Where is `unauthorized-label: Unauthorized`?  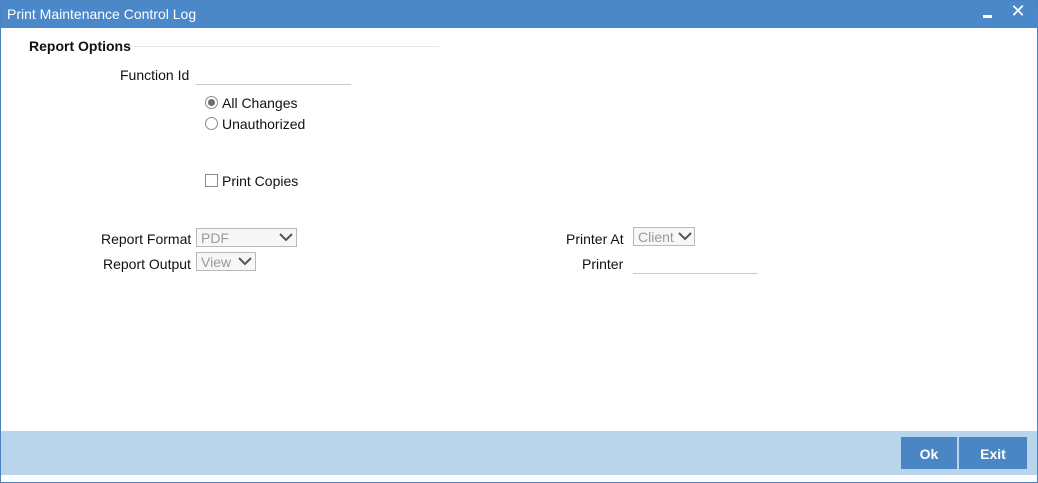
unauthorized-label: Unauthorized is located at coordinates (264, 124).